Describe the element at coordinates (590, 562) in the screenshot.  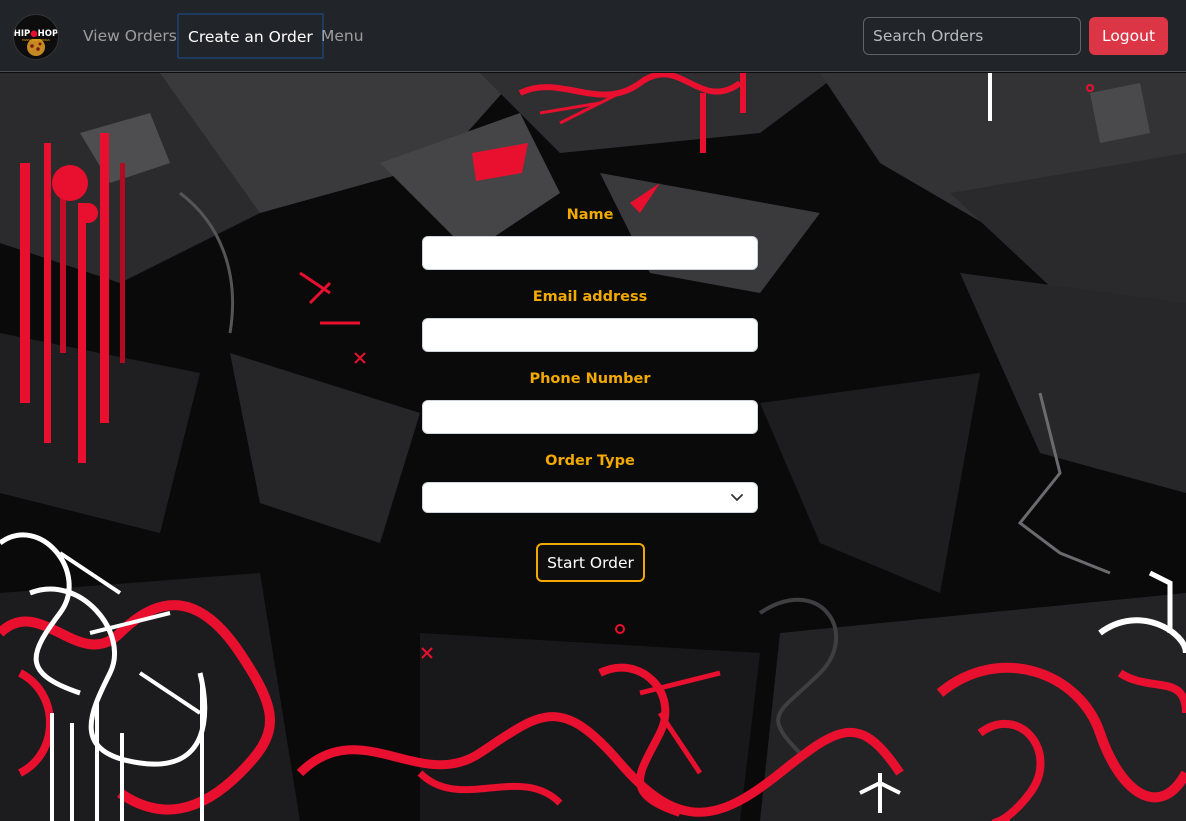
I see `start-order-button: Start Order` at that location.